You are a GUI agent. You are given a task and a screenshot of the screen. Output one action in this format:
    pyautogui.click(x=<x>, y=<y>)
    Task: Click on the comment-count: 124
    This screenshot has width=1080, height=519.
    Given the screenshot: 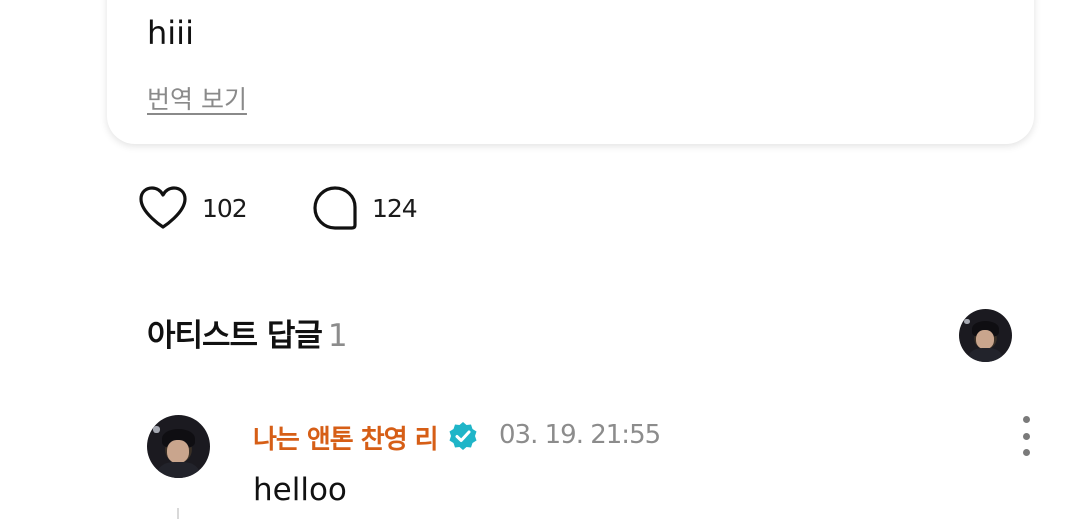 What is the action you would take?
    pyautogui.click(x=395, y=208)
    